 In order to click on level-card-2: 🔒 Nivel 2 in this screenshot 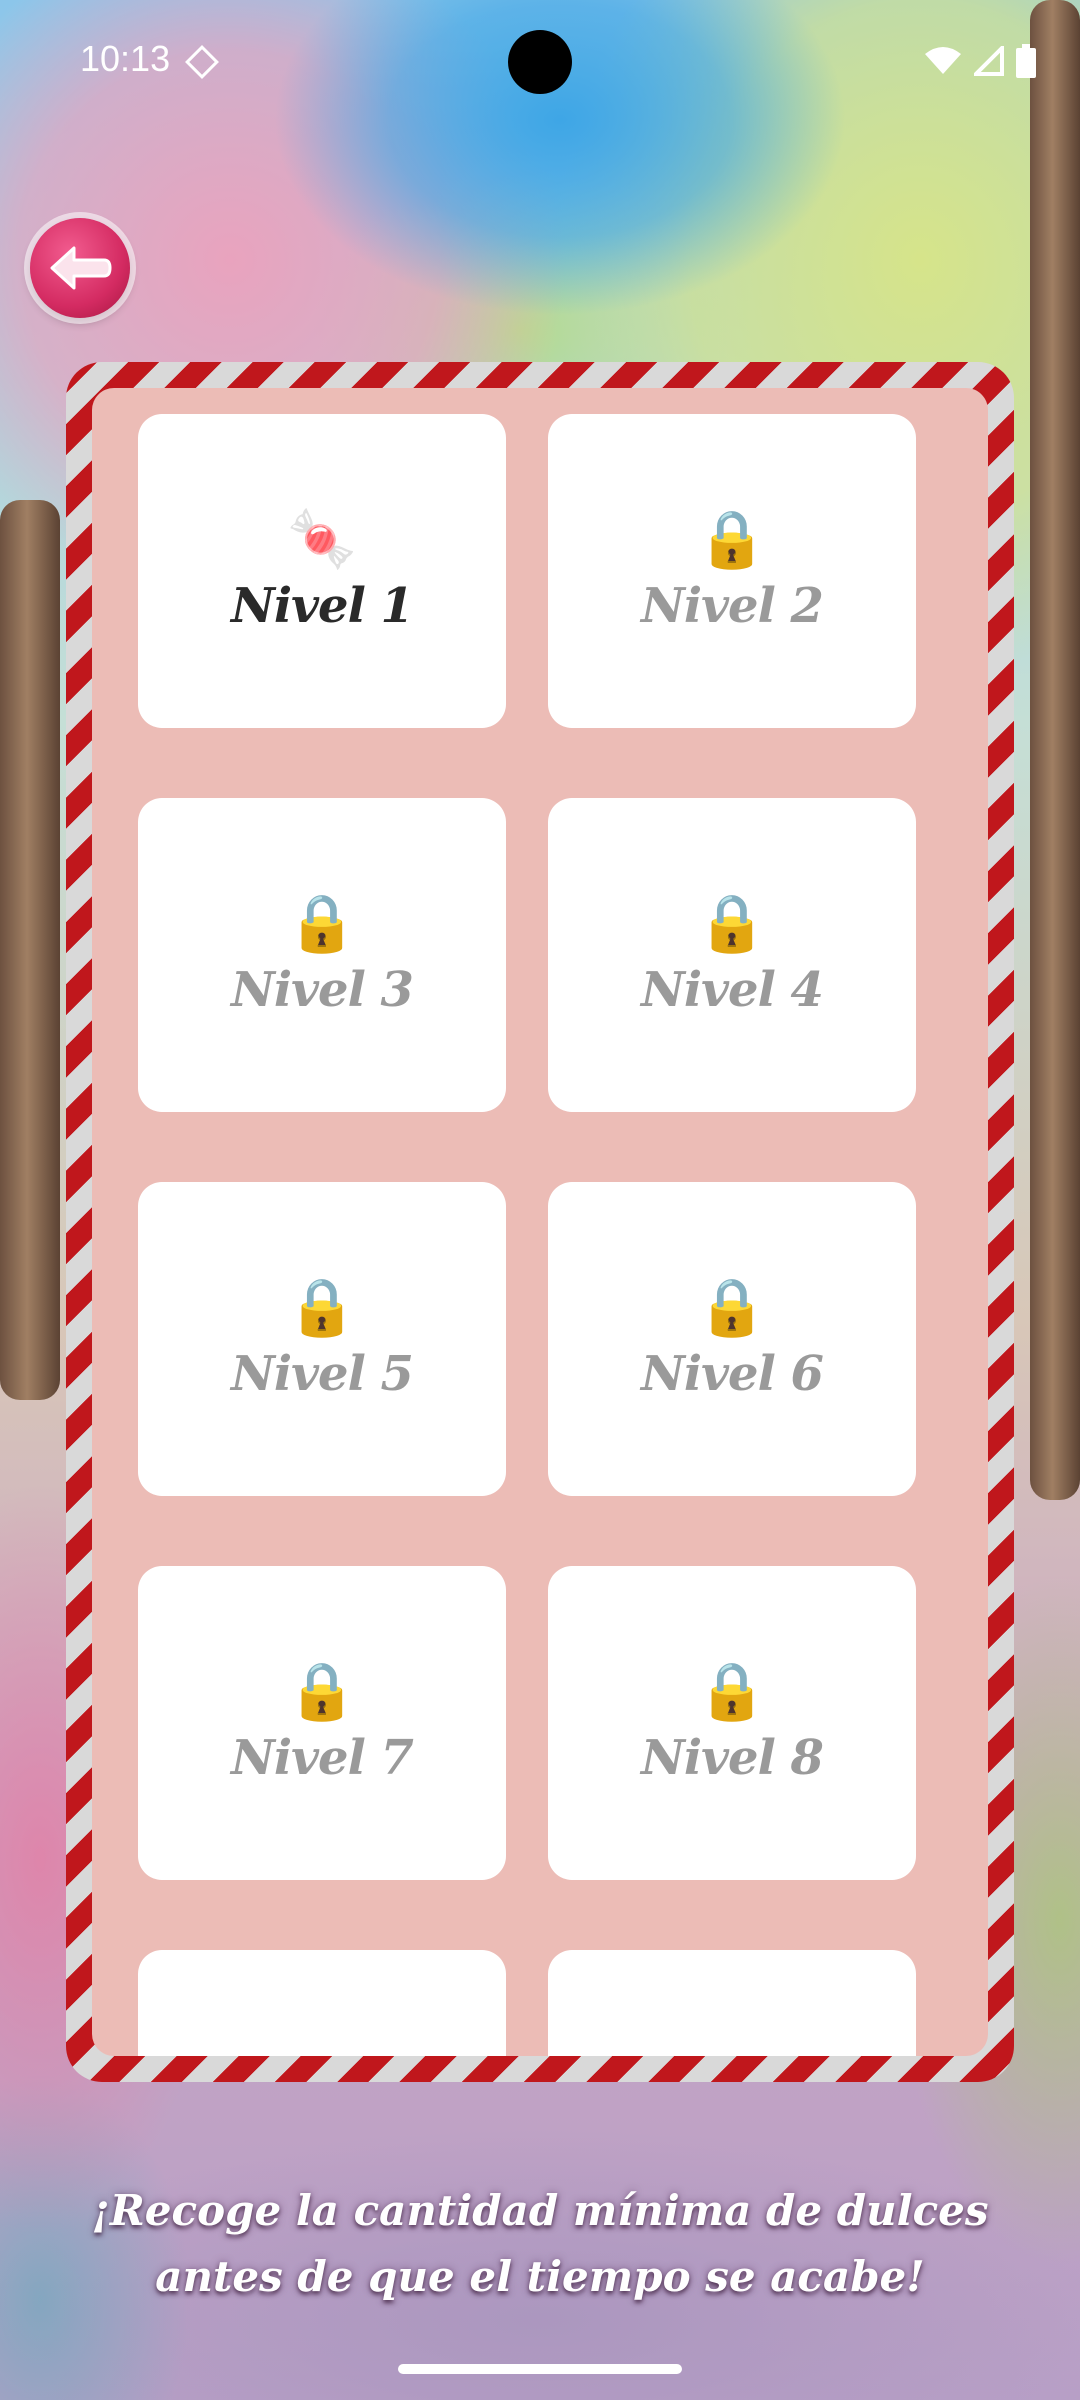, I will do `click(732, 571)`.